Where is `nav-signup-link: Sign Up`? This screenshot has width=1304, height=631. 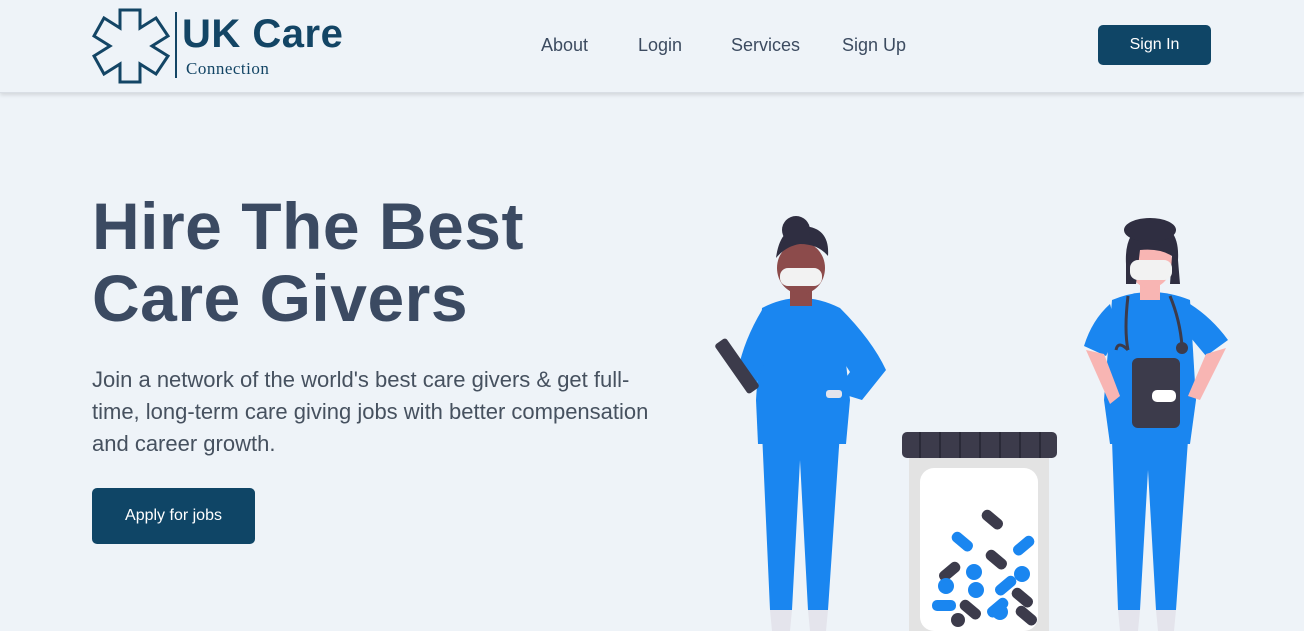 nav-signup-link: Sign Up is located at coordinates (874, 45).